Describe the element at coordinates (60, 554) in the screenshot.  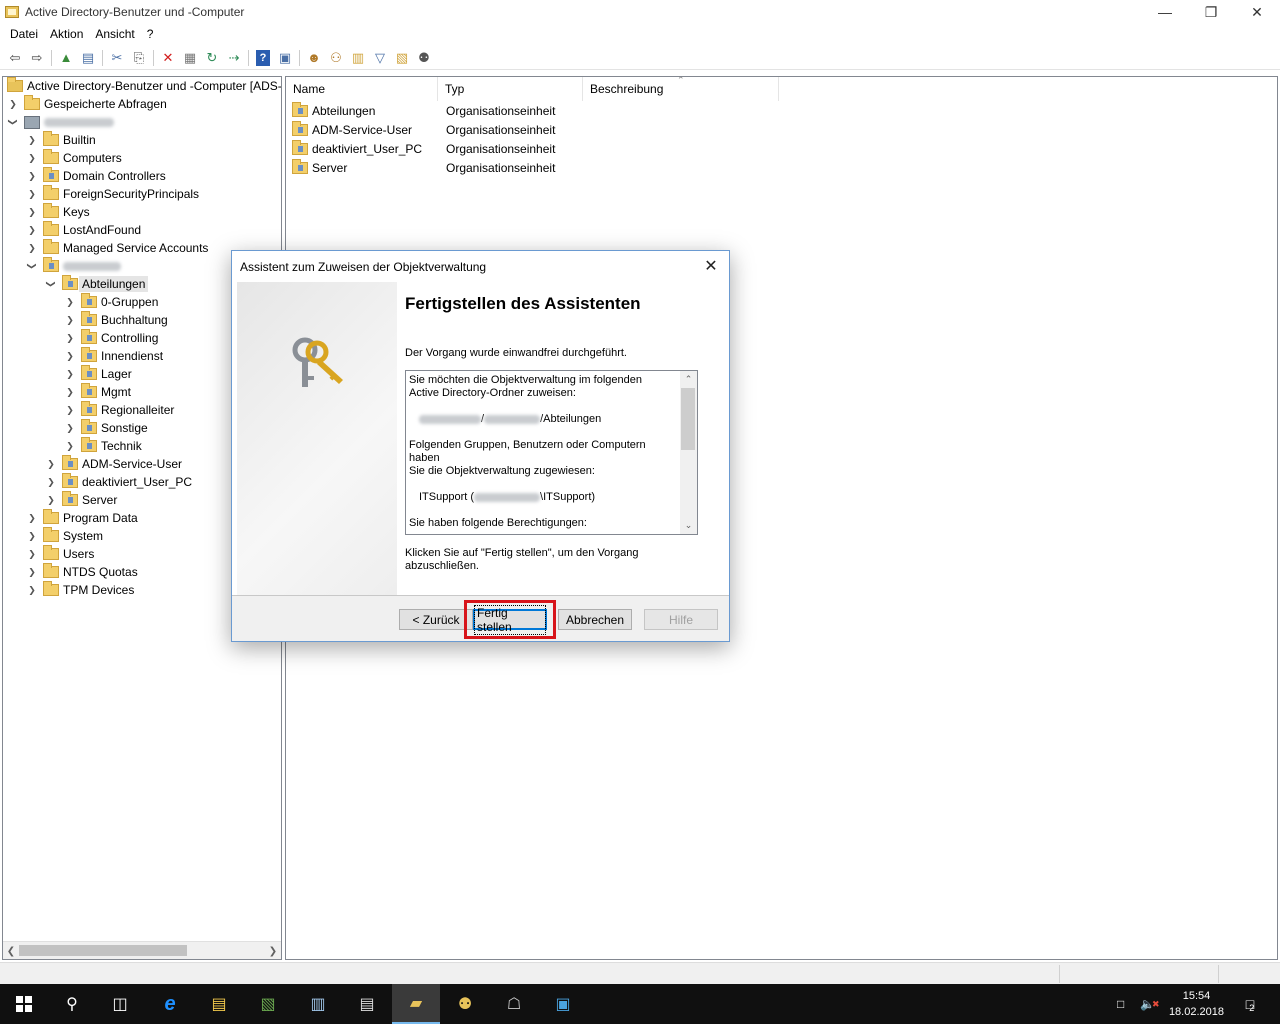
I see `tree-item-users: ❯ Users` at that location.